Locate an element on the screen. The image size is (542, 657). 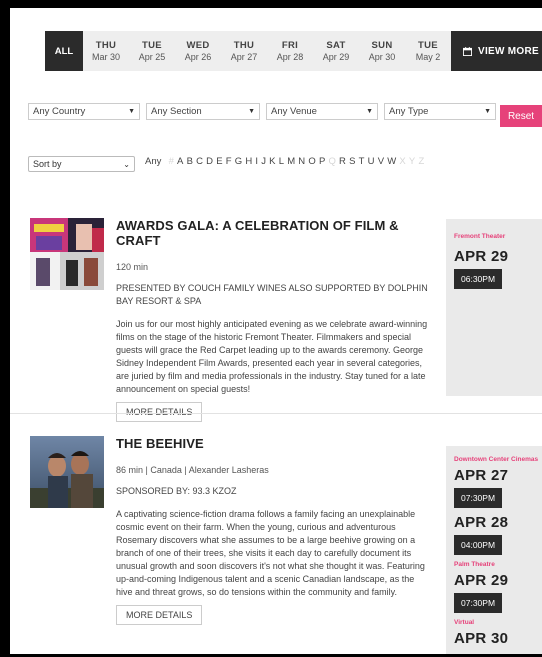
alpha-letter-link: A is located at coordinates (180, 161).